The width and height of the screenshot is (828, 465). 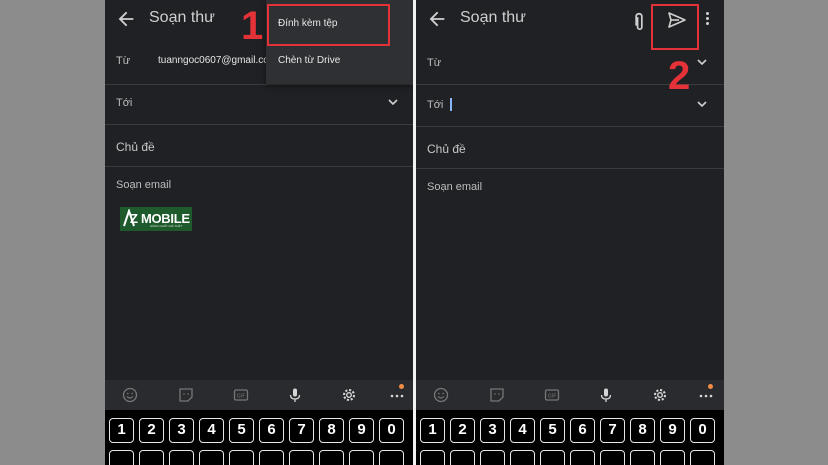 What do you see at coordinates (328, 25) in the screenshot?
I see `highlight-box-attach` at bounding box center [328, 25].